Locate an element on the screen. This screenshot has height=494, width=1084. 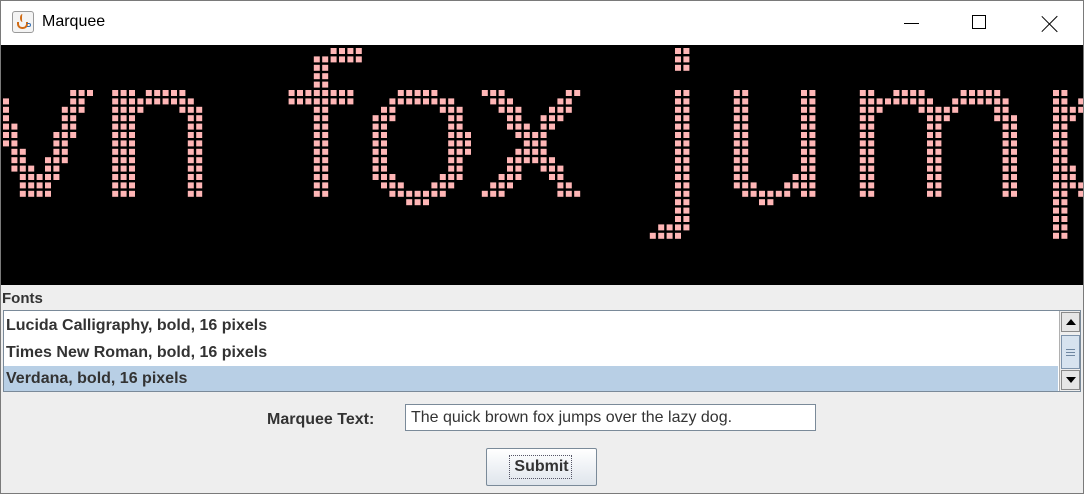
font-list-item: Times New Roman, bold, 16 pixels is located at coordinates (531, 353).